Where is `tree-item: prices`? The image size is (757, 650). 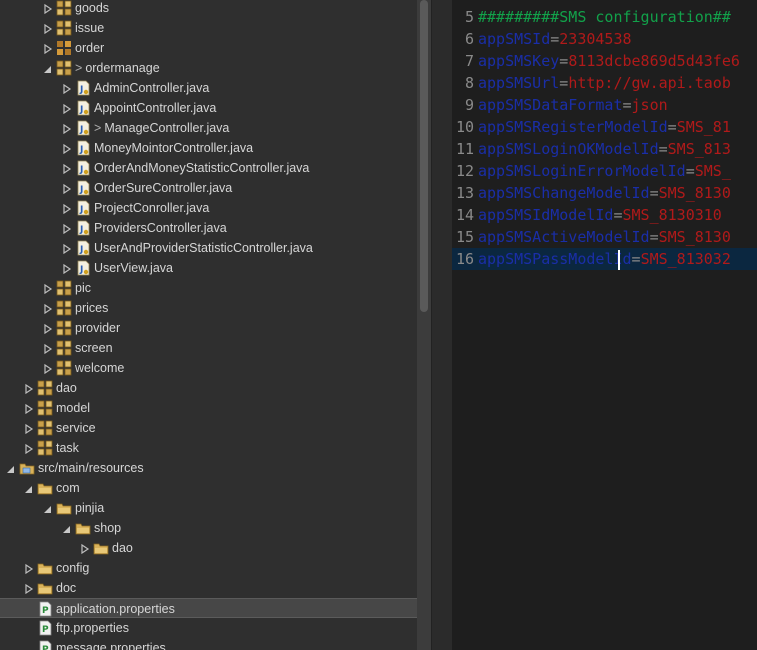 tree-item: prices is located at coordinates (208, 308).